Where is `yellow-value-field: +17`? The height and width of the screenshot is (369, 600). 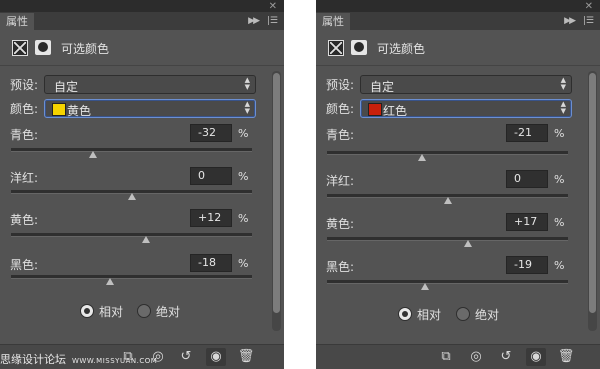 yellow-value-field: +17 is located at coordinates (527, 222).